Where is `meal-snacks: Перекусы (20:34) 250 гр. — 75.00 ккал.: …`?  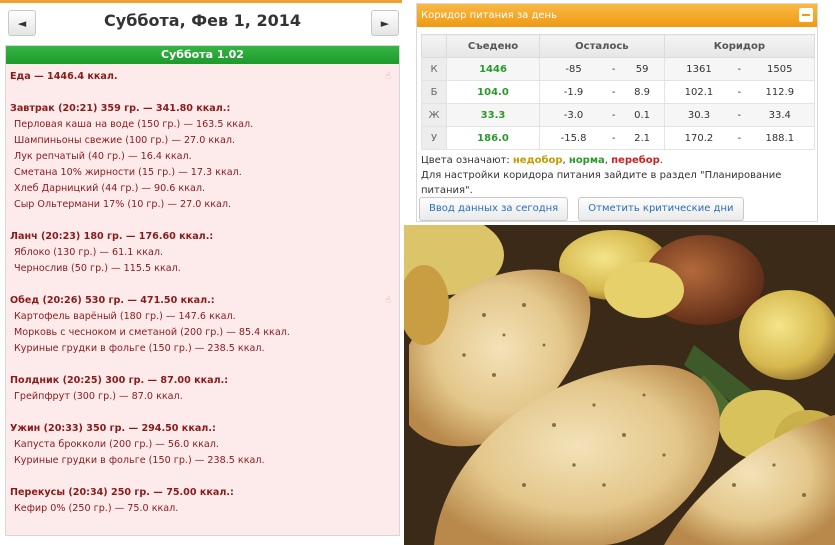 meal-snacks: Перекусы (20:34) 250 гр. — 75.00 ккал.: … is located at coordinates (202, 501).